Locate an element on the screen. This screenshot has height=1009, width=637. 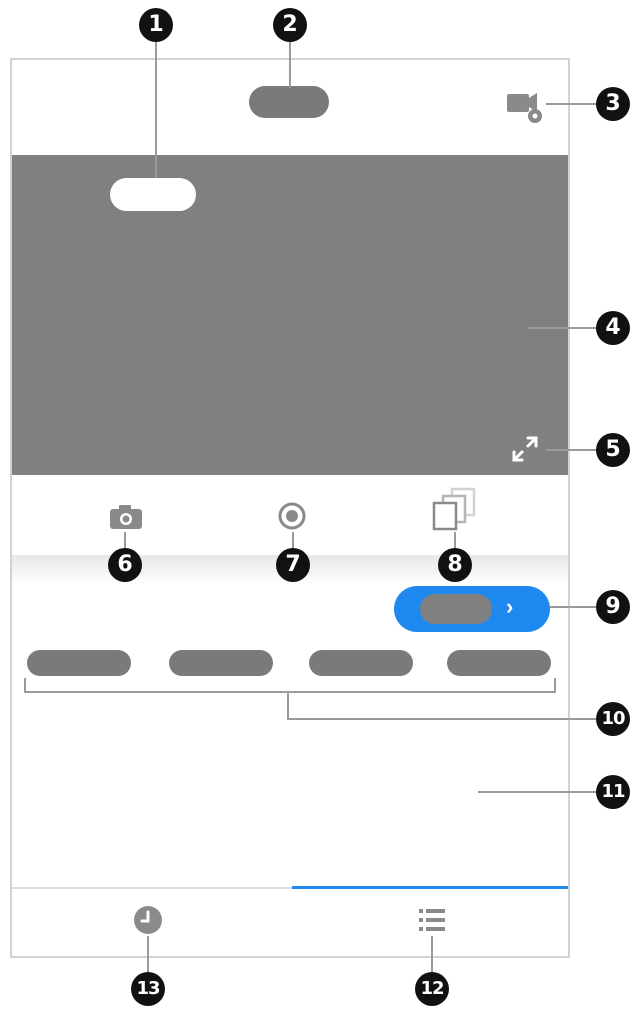
callout-badge-8: 8 is located at coordinates (455, 565).